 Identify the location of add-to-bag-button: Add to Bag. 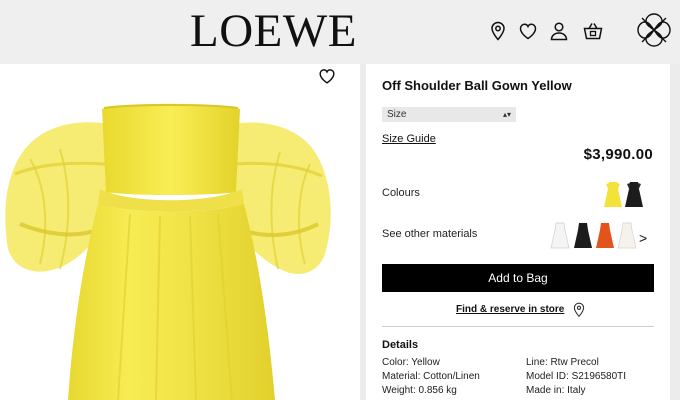
(518, 278).